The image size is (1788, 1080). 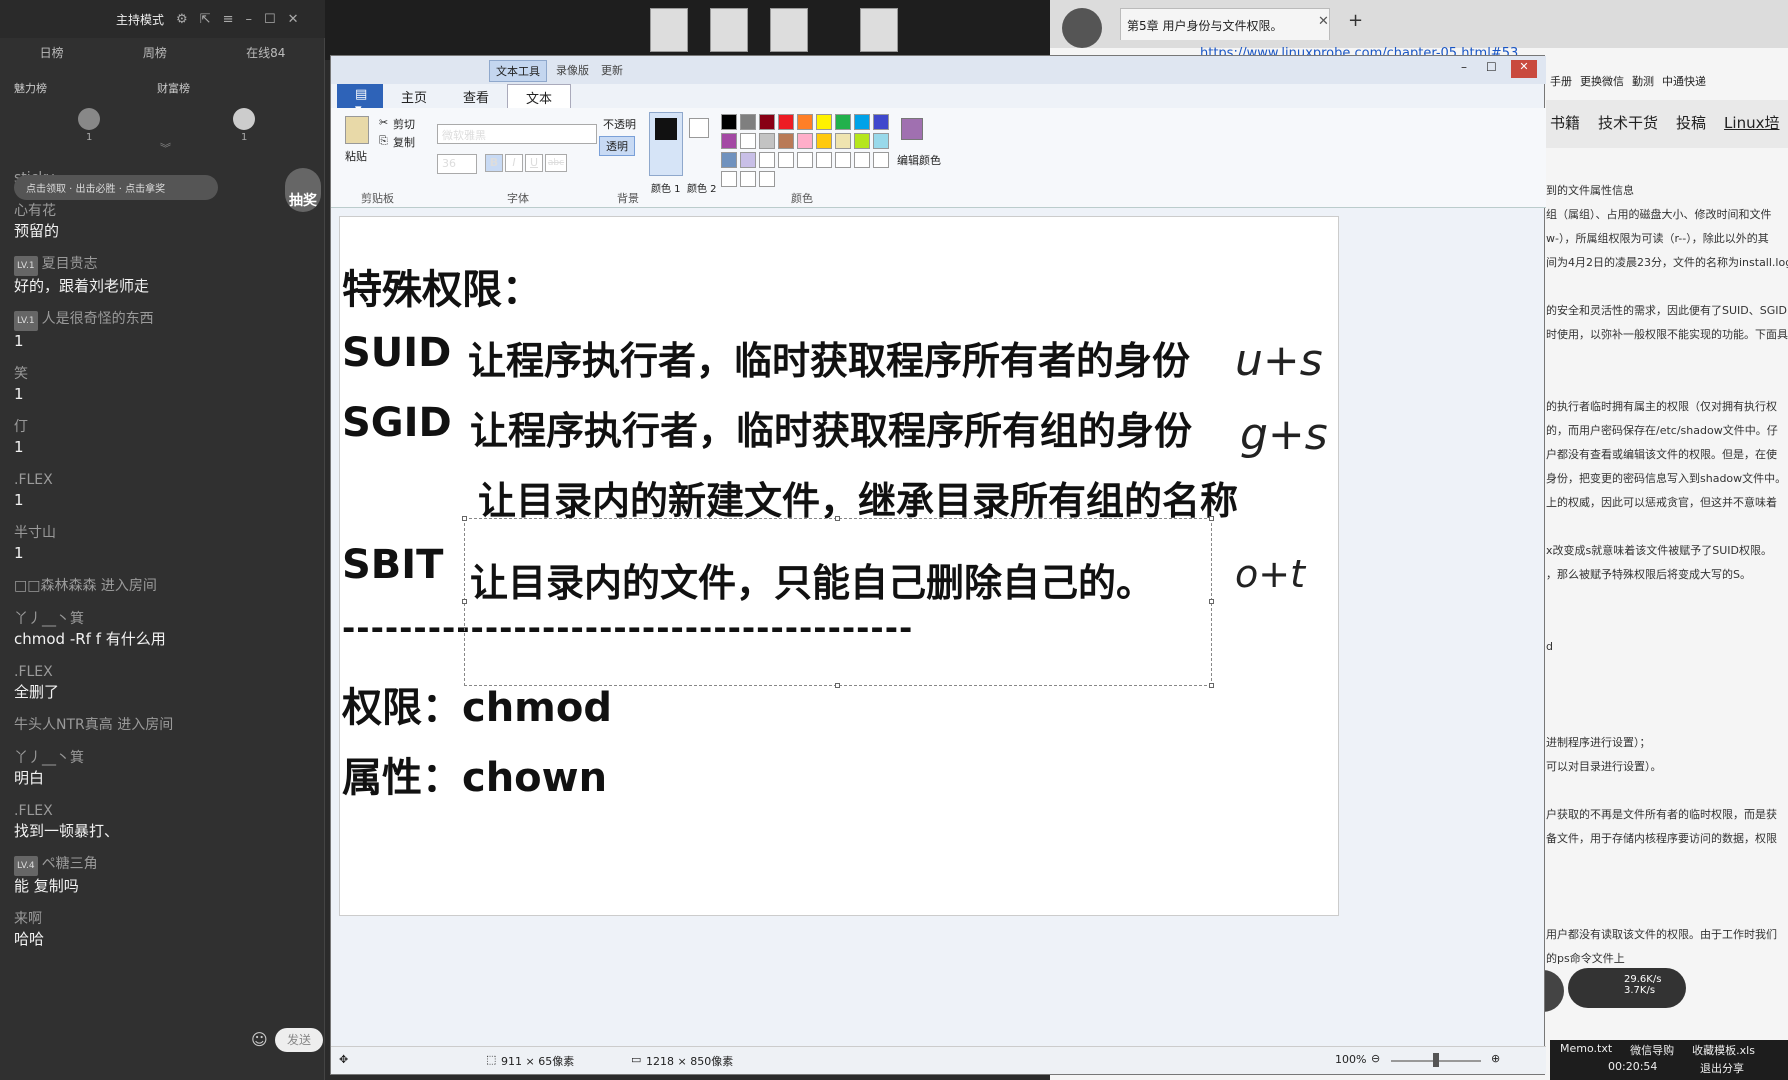 I want to click on menu-icon: ≡, so click(x=228, y=19).